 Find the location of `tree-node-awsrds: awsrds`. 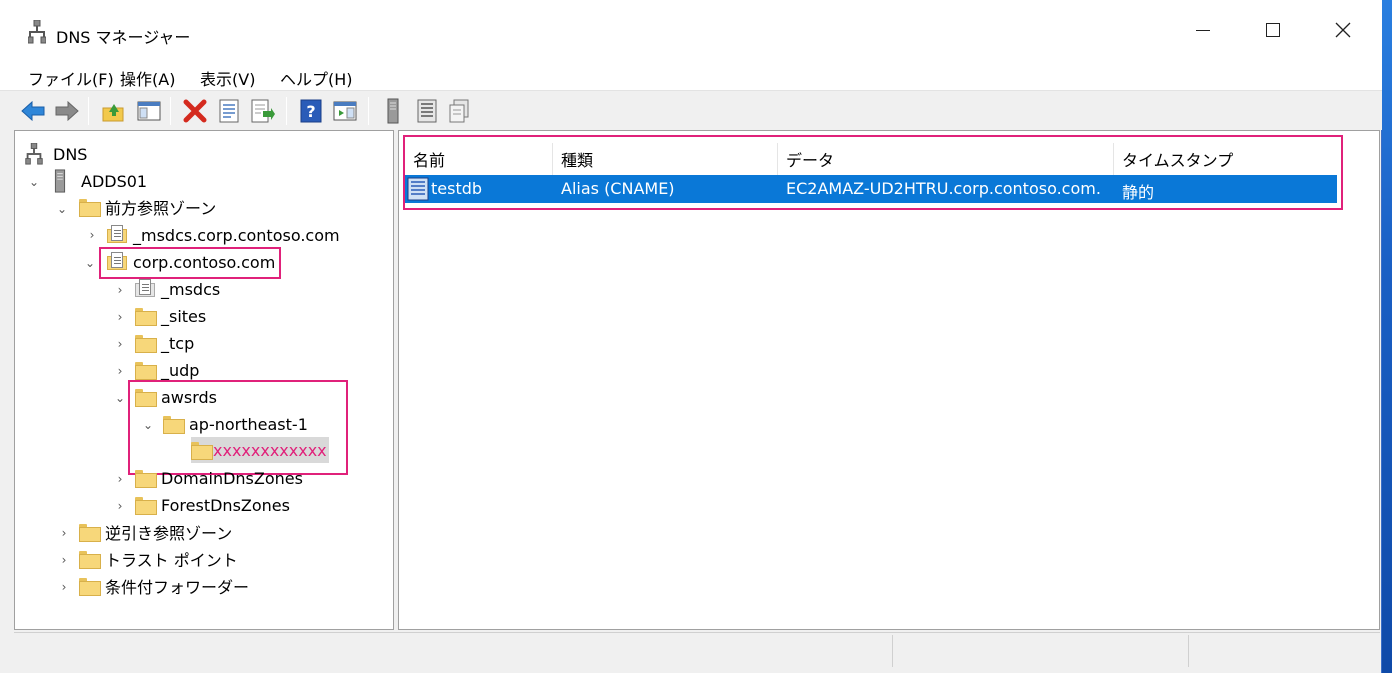

tree-node-awsrds: awsrds is located at coordinates (176, 397).